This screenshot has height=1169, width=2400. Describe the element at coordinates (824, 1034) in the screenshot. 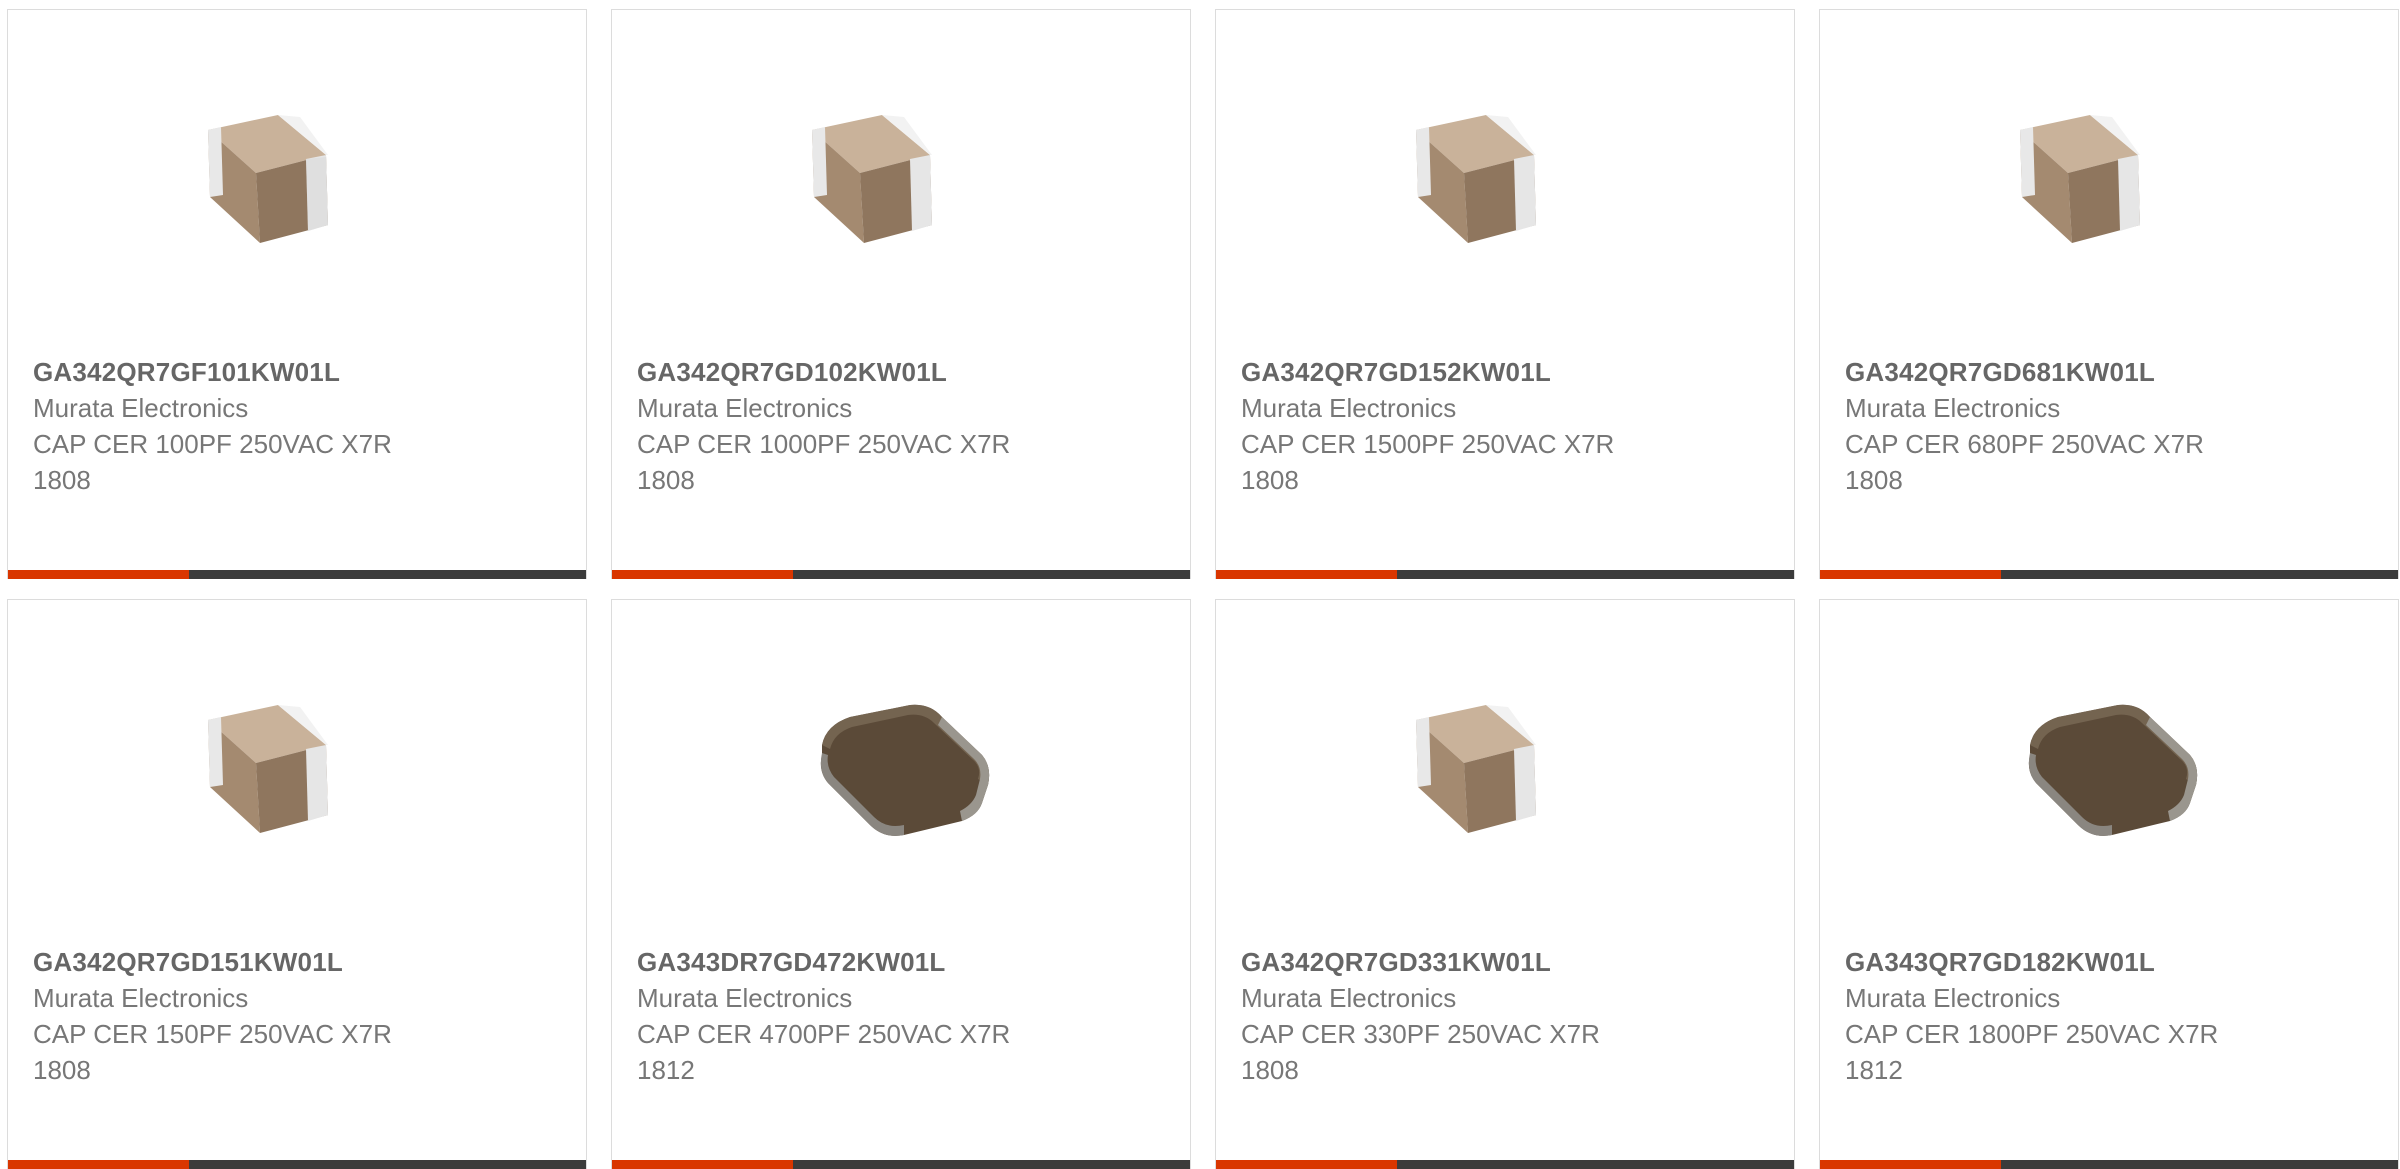

I see `description: CAP CER 4700PF 250VAC X7R` at that location.